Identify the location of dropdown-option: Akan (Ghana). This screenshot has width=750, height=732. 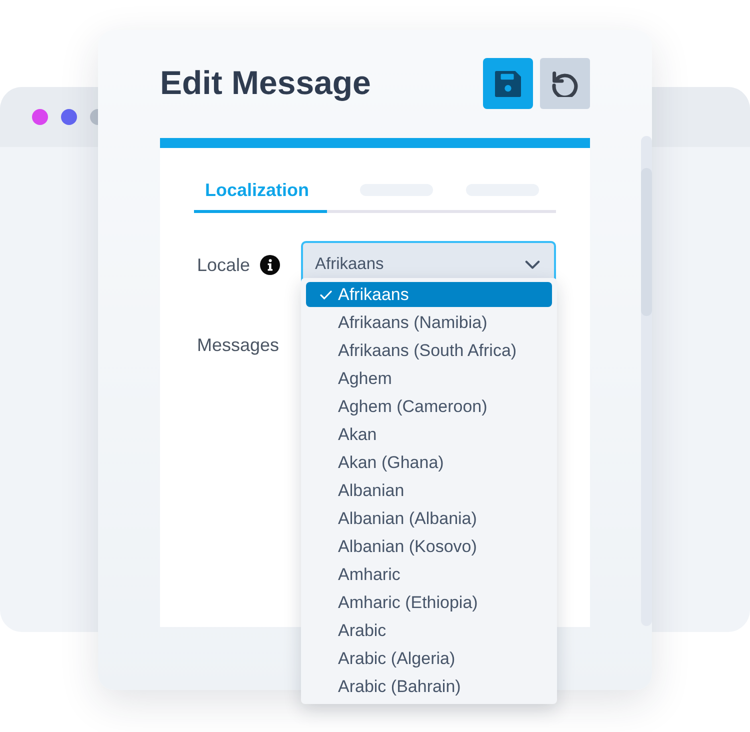
(429, 462).